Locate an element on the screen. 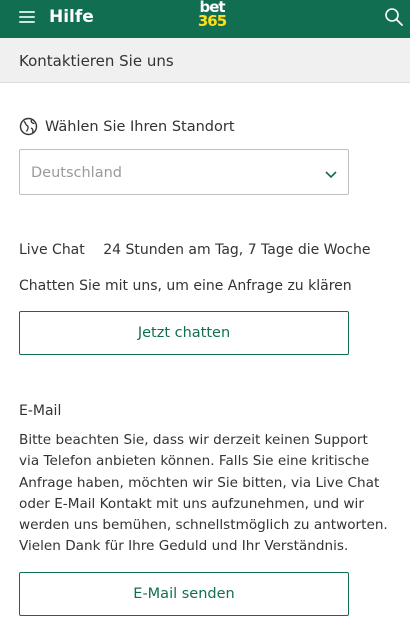 The height and width of the screenshot is (628, 410). email-heading: E-Mail is located at coordinates (40, 411).